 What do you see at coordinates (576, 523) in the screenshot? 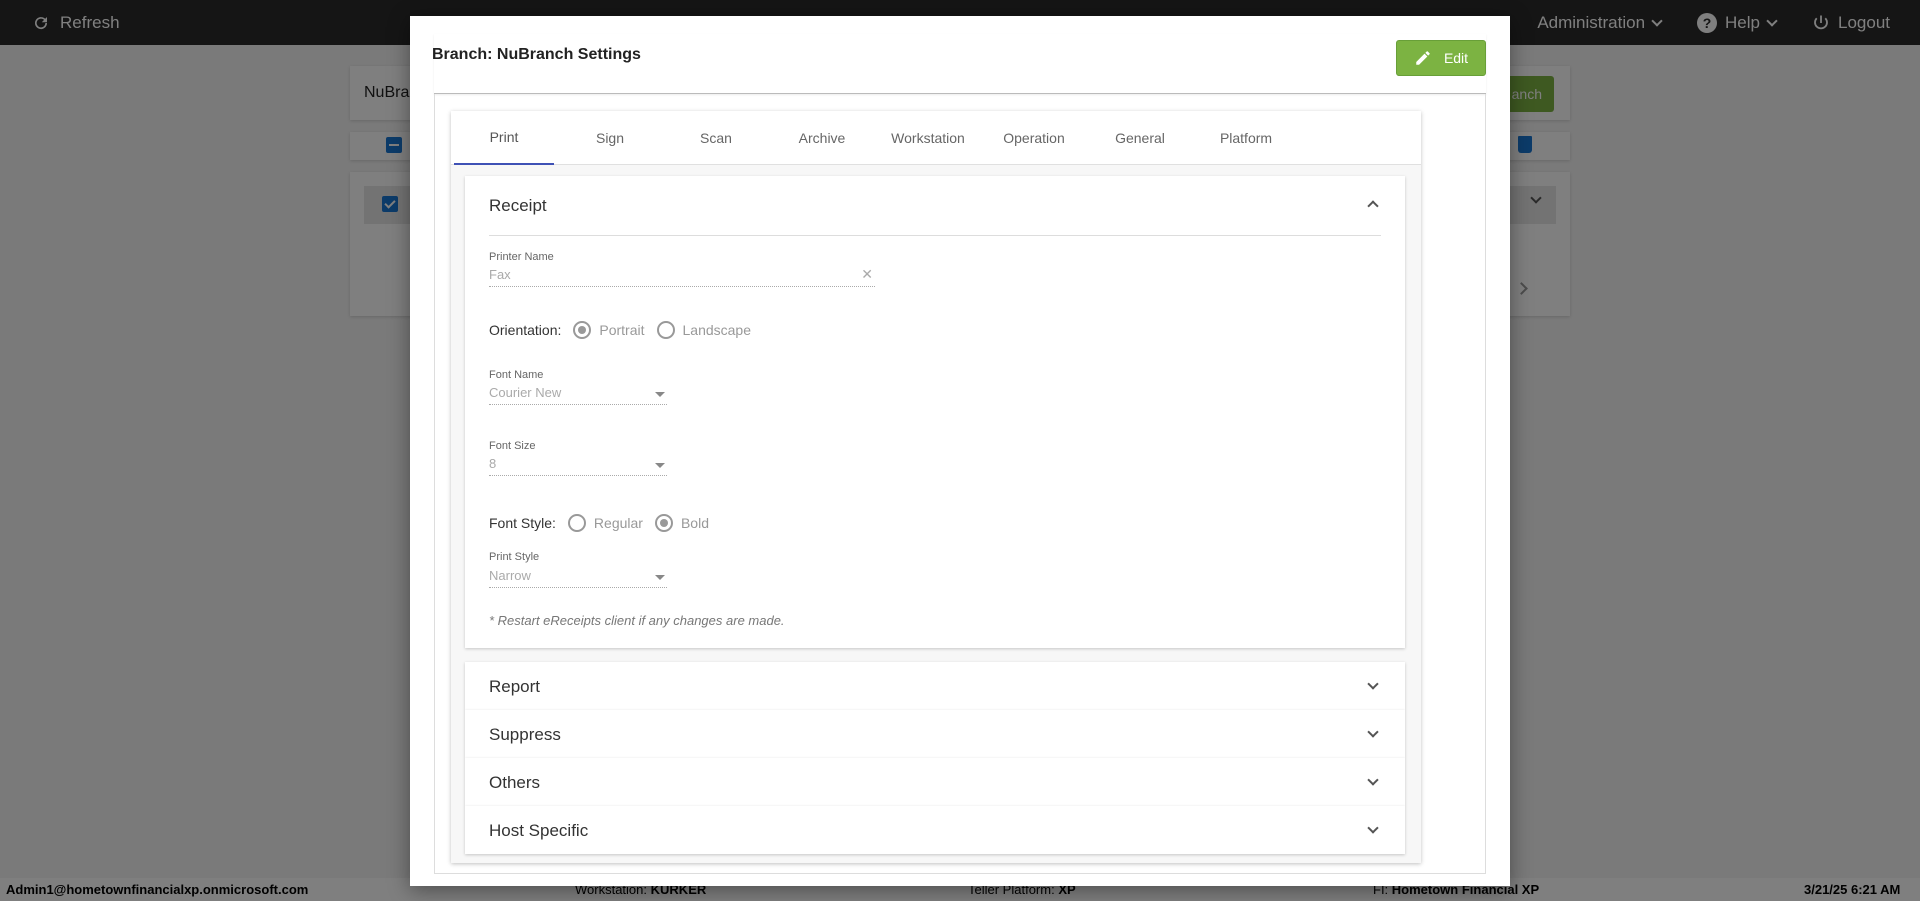
I see `regular-radio` at bounding box center [576, 523].